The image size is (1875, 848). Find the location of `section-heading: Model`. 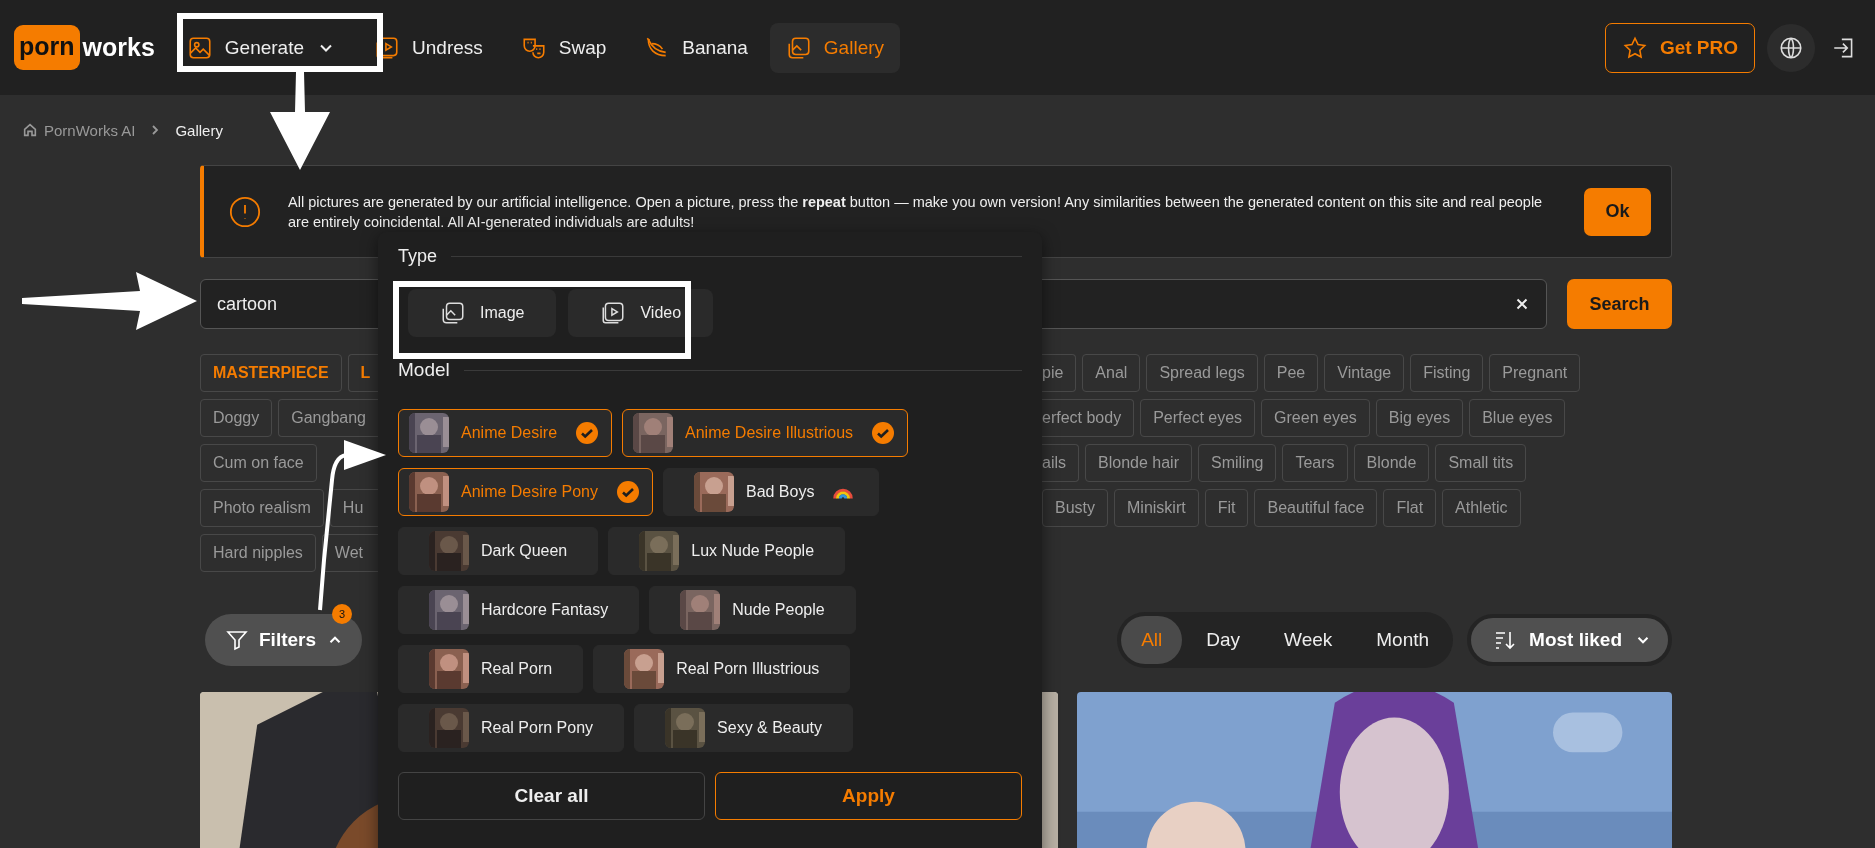

section-heading: Model is located at coordinates (424, 370).